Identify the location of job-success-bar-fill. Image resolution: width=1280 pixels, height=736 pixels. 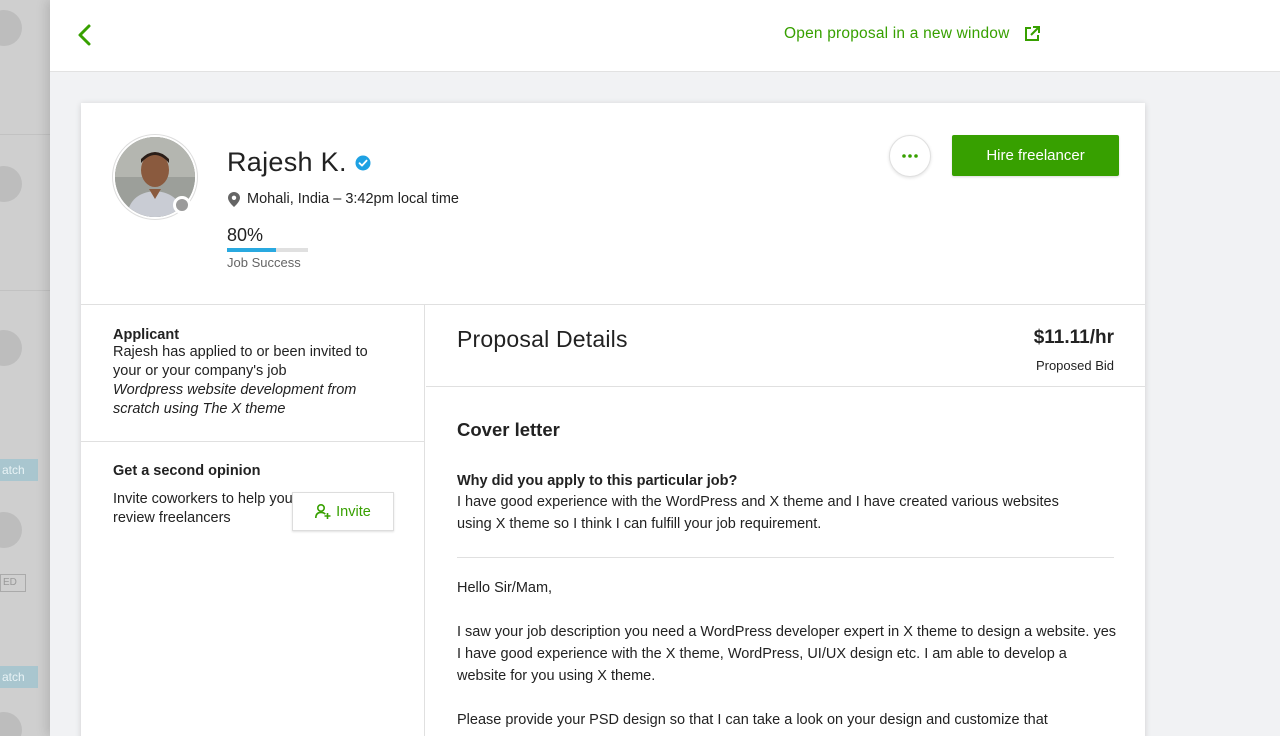
(251, 250).